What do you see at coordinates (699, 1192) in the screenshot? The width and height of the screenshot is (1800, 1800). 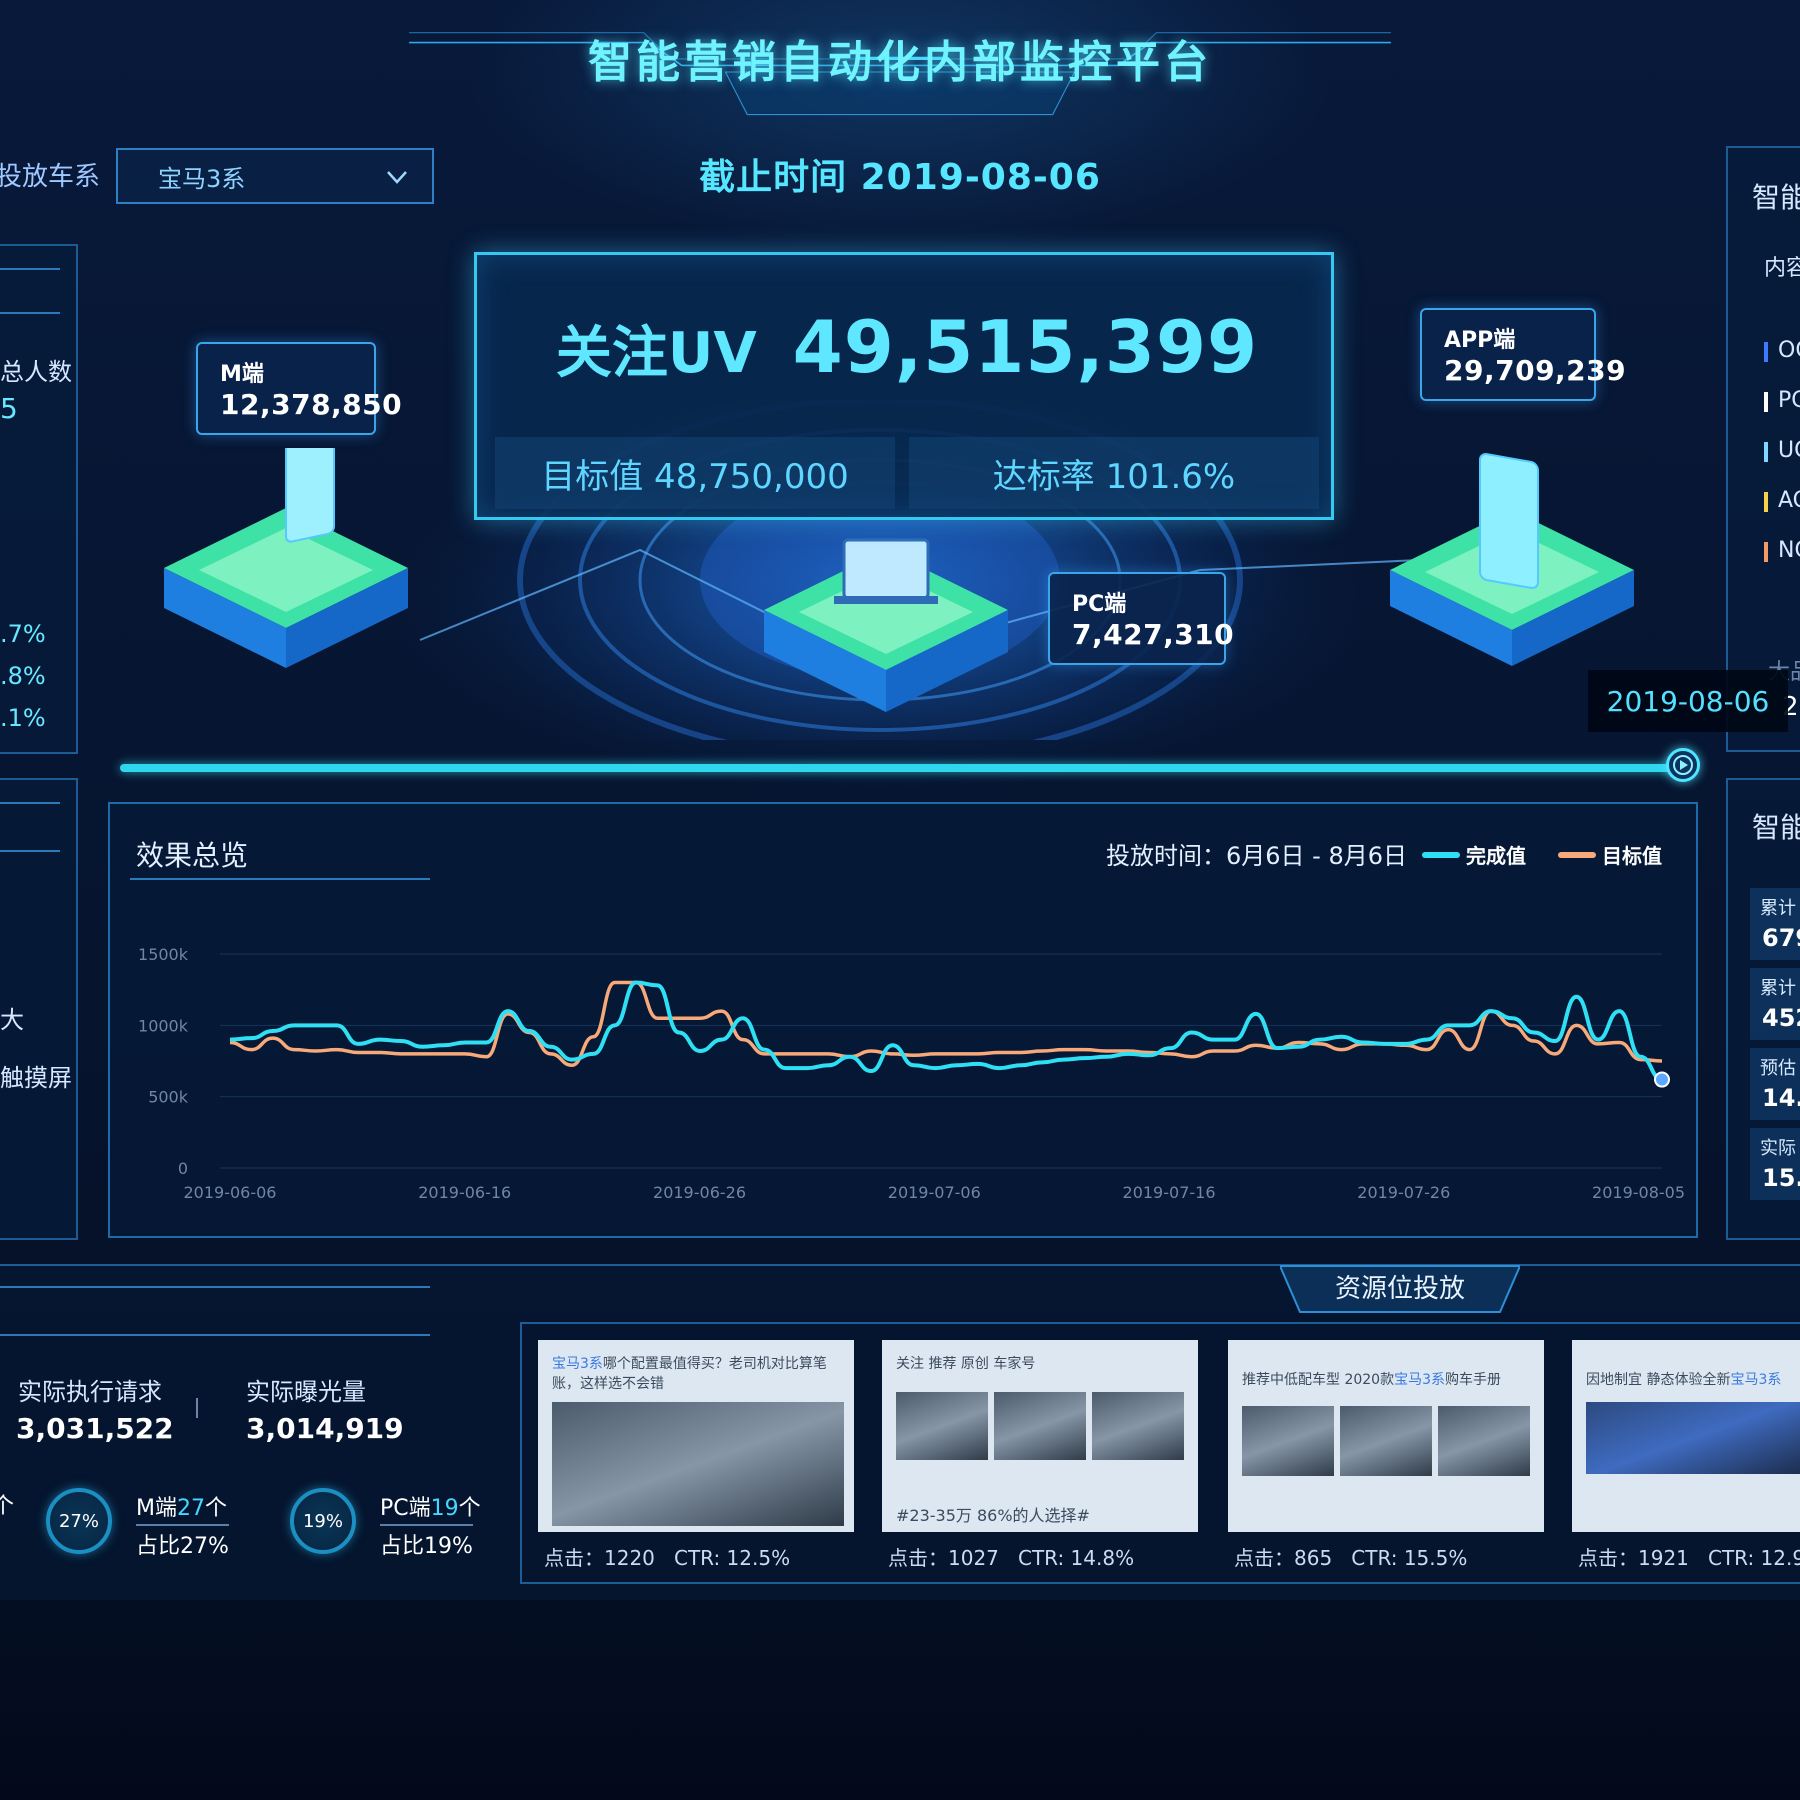 I see `x-tick-label: 2019-06-26` at bounding box center [699, 1192].